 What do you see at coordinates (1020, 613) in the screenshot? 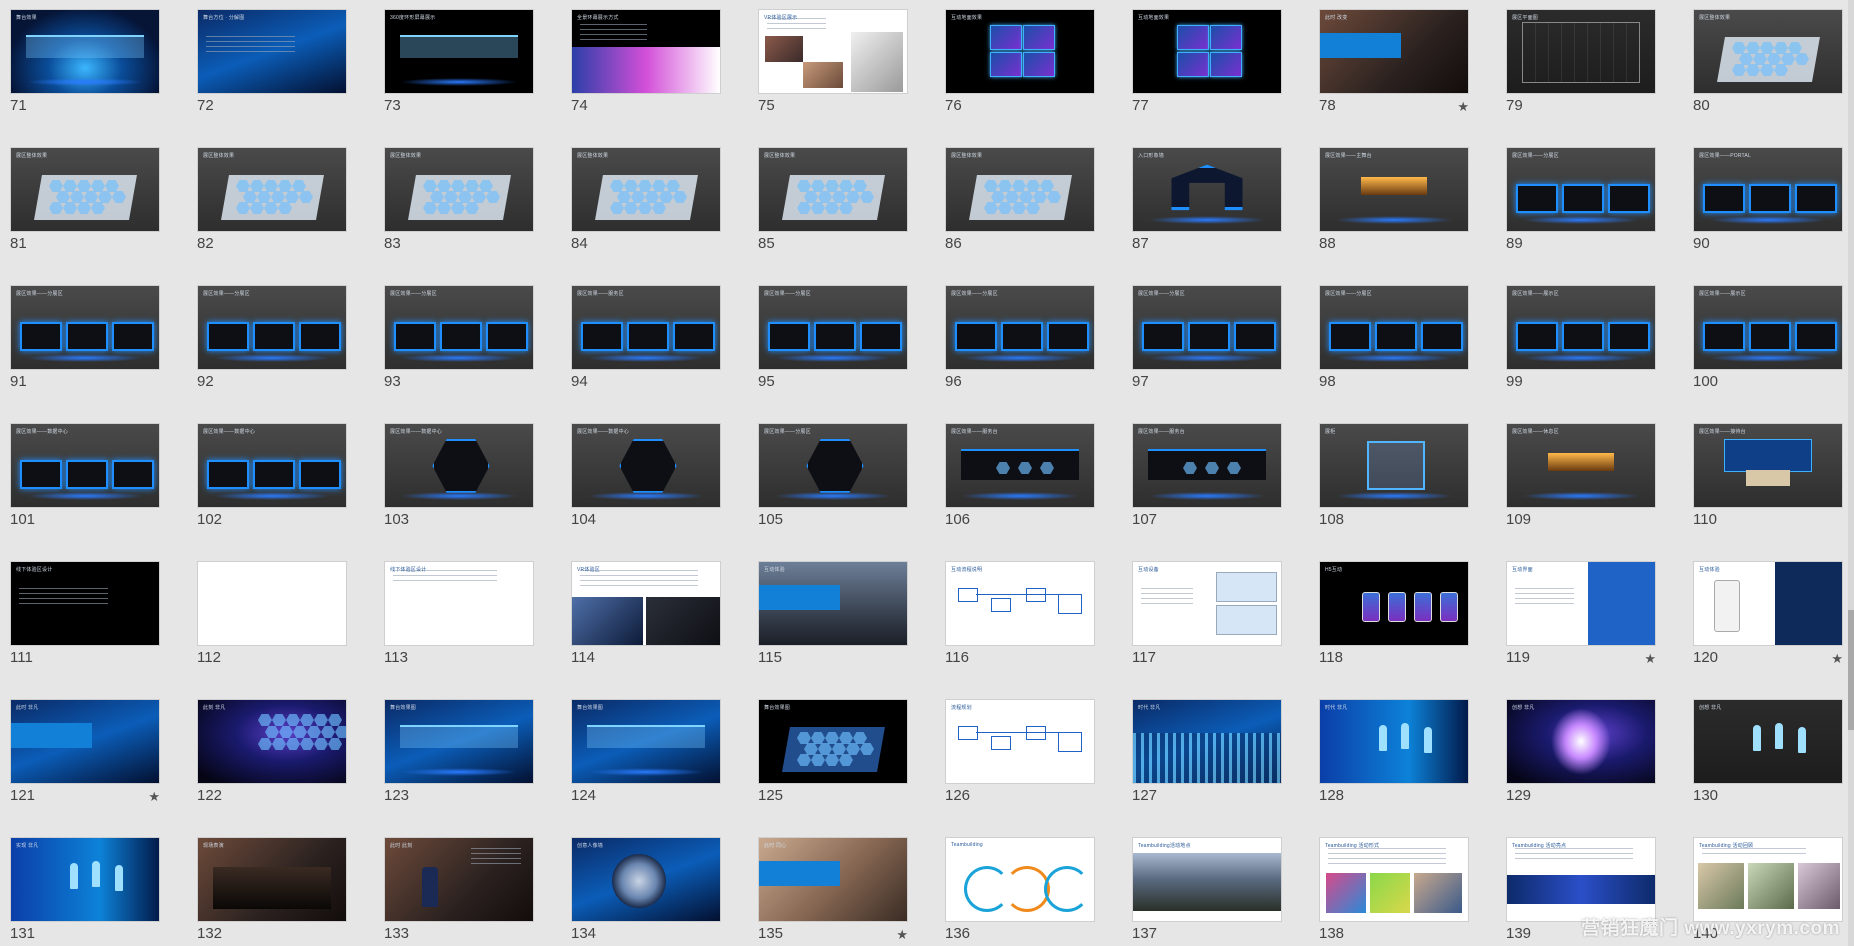
I see `slide-thumbnail: 互动流程说明 116` at bounding box center [1020, 613].